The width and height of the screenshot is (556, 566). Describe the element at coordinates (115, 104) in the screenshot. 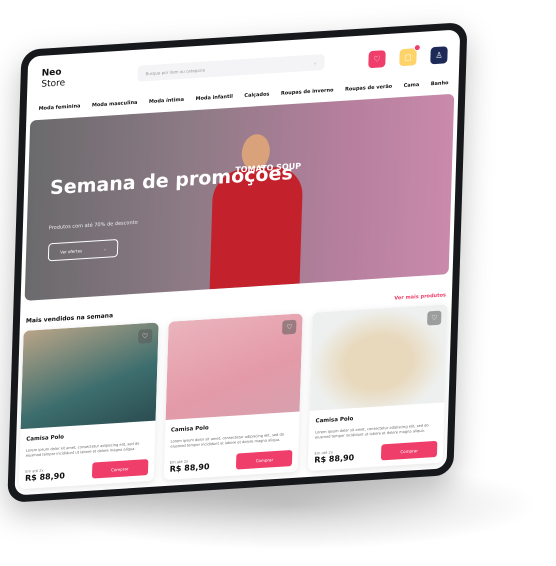

I see `nav-item: Moda masculina` at that location.